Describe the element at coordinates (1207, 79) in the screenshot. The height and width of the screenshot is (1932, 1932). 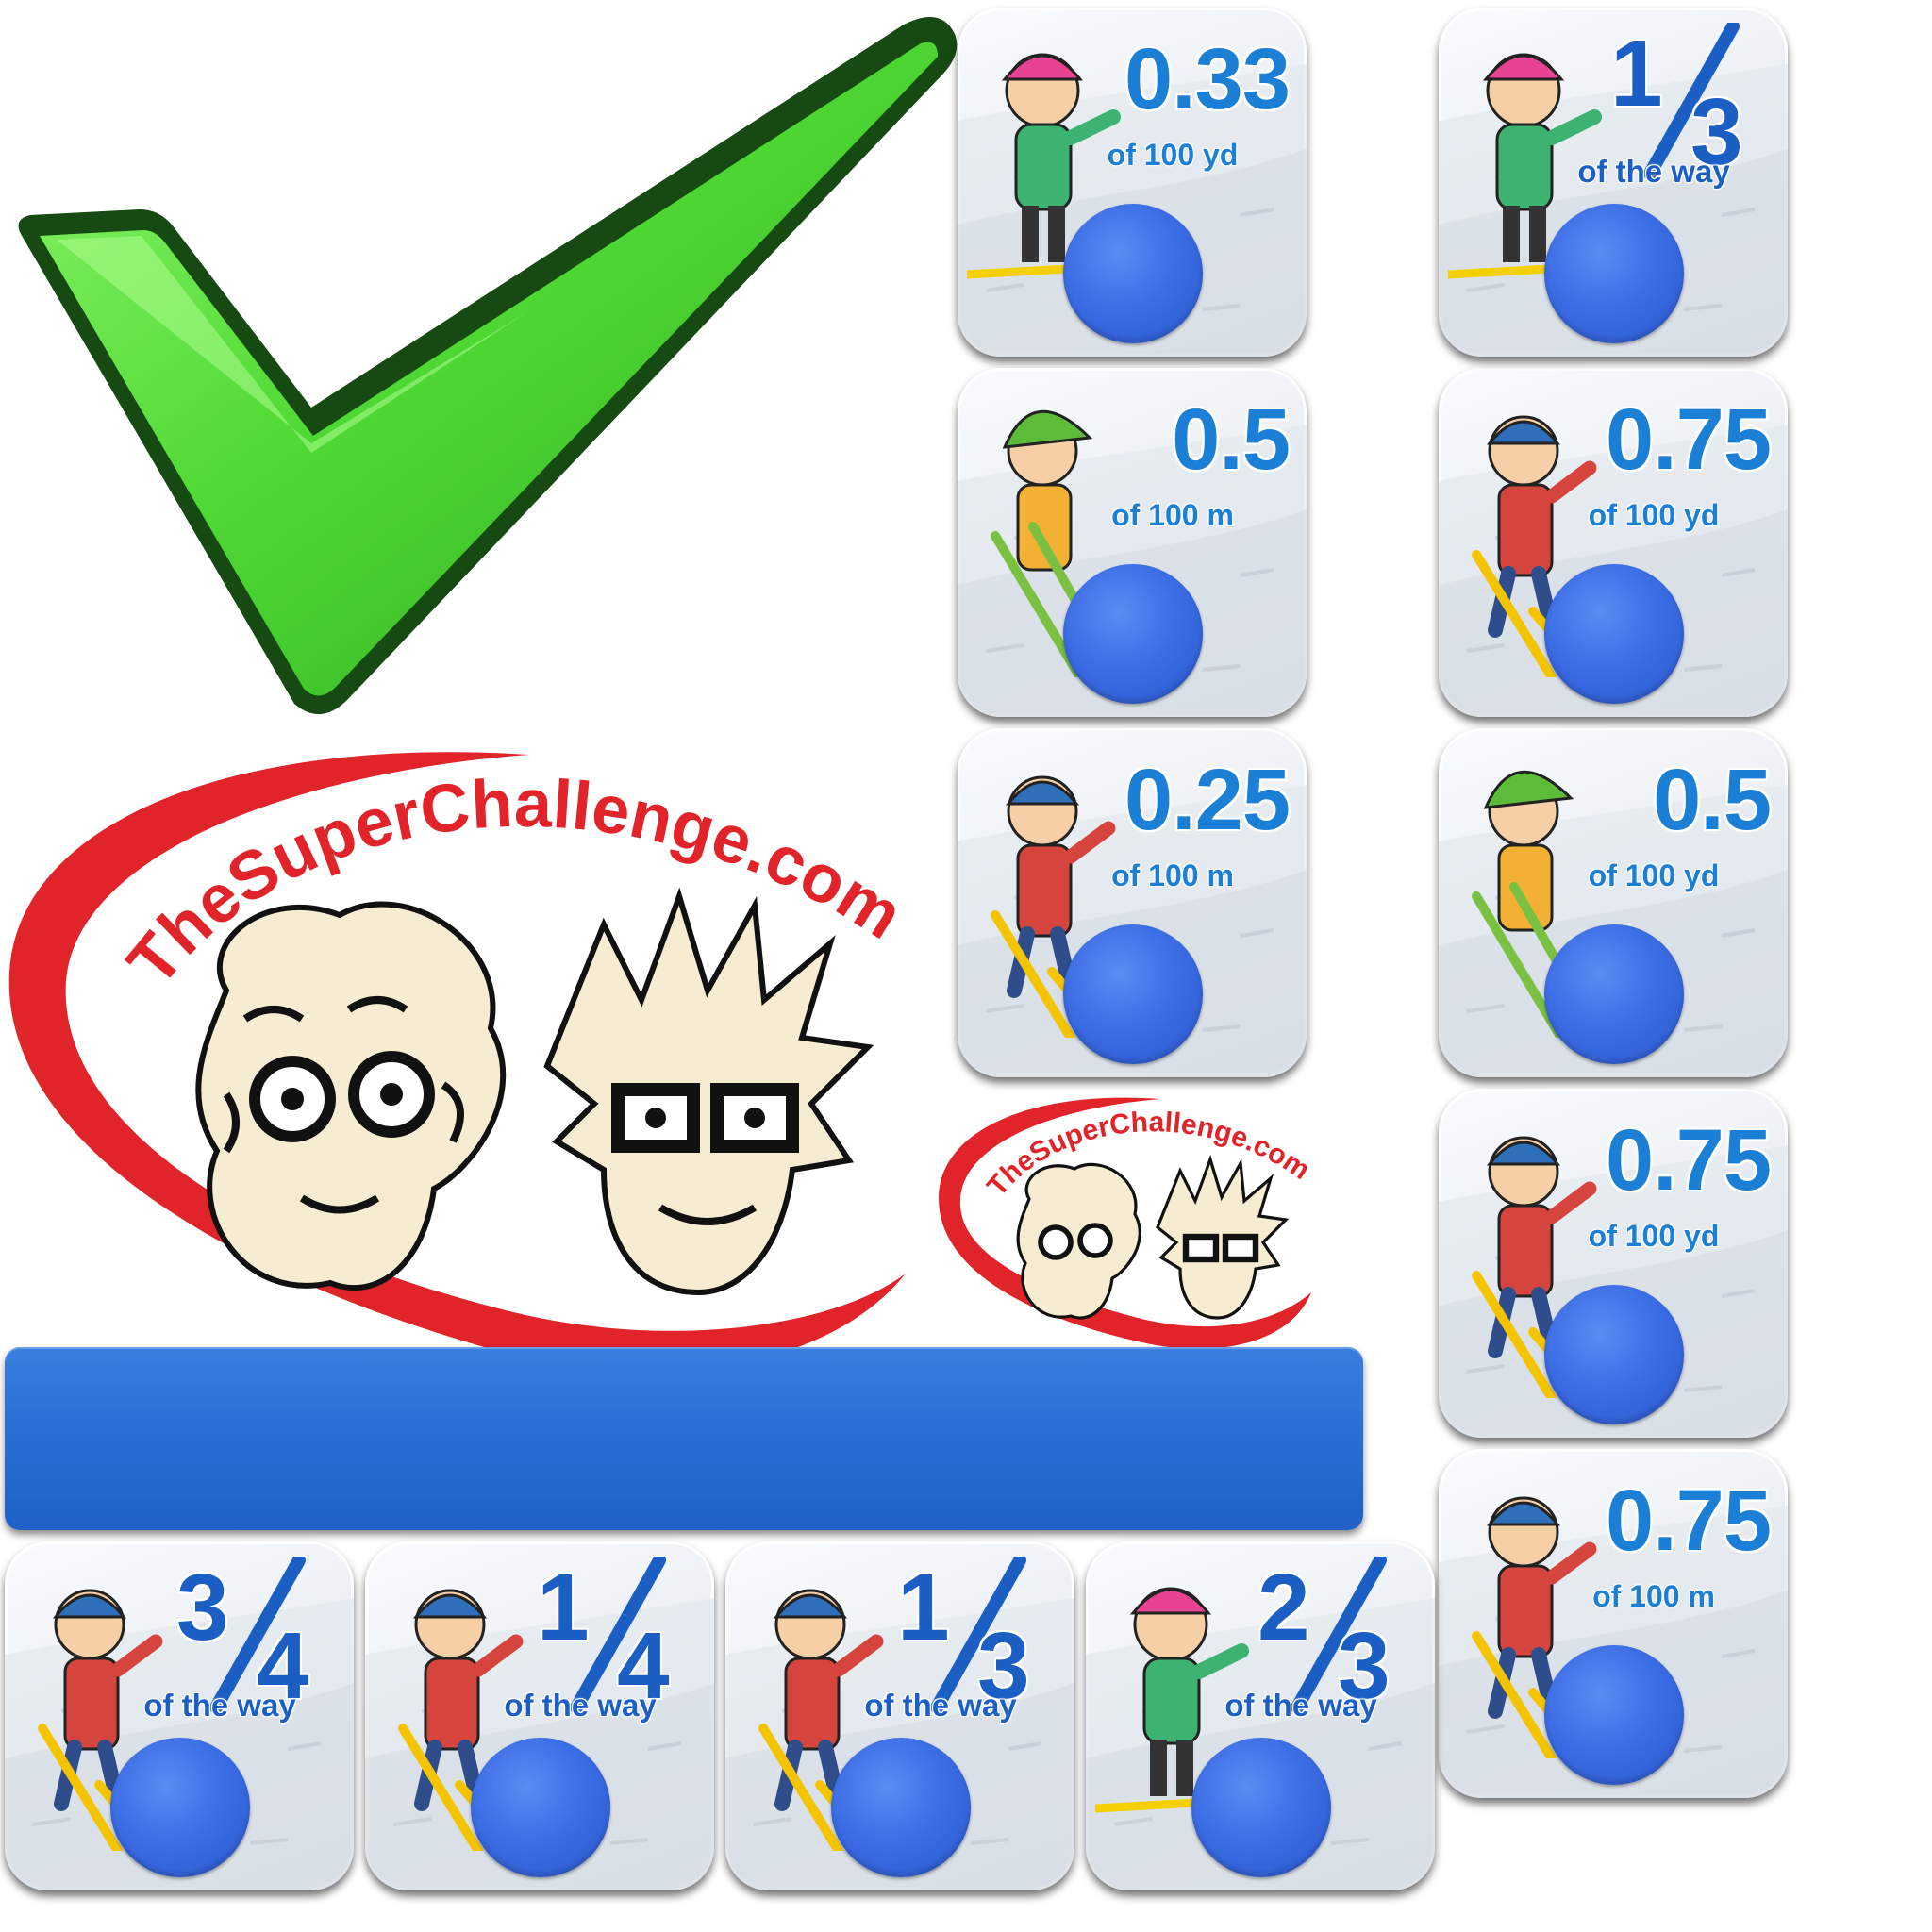
I see `card-value: 0.33` at that location.